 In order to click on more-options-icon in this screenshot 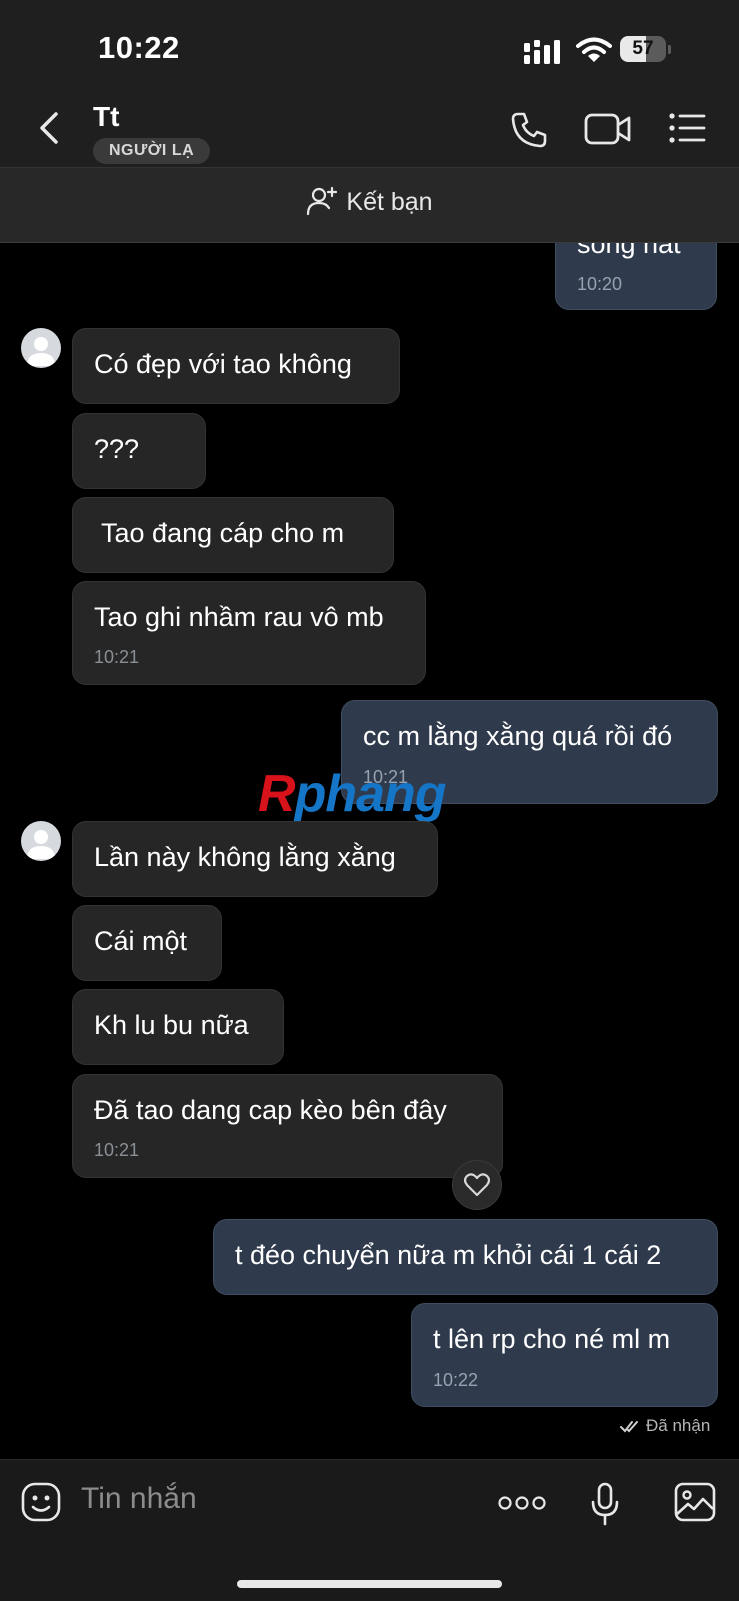, I will do `click(522, 1503)`.